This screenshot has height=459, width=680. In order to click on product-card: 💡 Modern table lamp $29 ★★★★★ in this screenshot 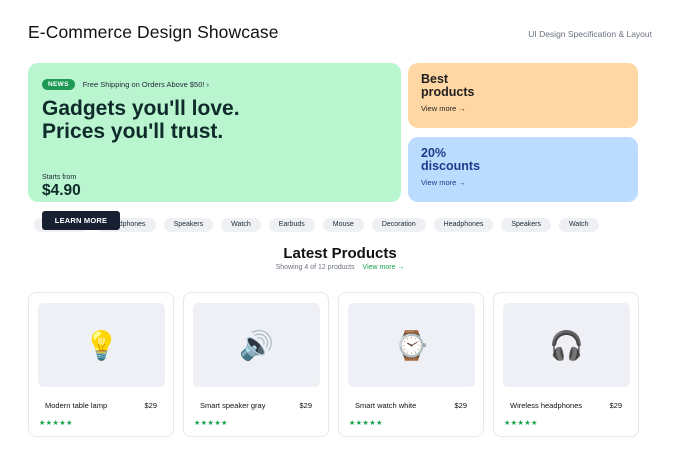, I will do `click(101, 364)`.